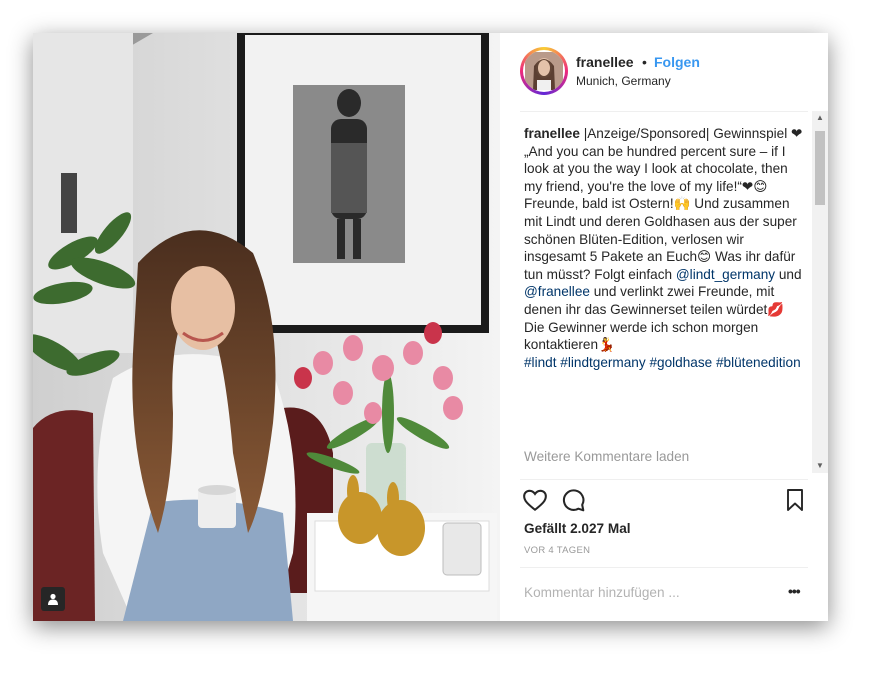 This screenshot has height=685, width=893. What do you see at coordinates (794, 591) in the screenshot?
I see `more-options-button: •••` at bounding box center [794, 591].